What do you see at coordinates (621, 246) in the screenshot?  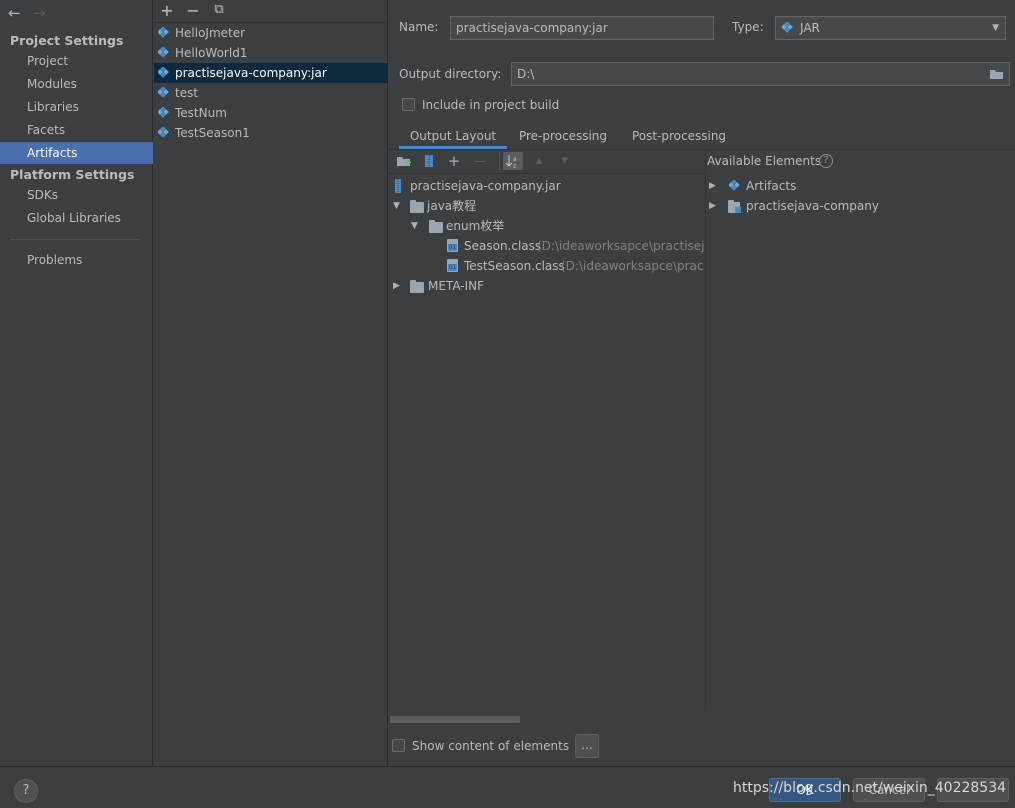 I see `file-path: (D:\ideaworksapce\practisej` at bounding box center [621, 246].